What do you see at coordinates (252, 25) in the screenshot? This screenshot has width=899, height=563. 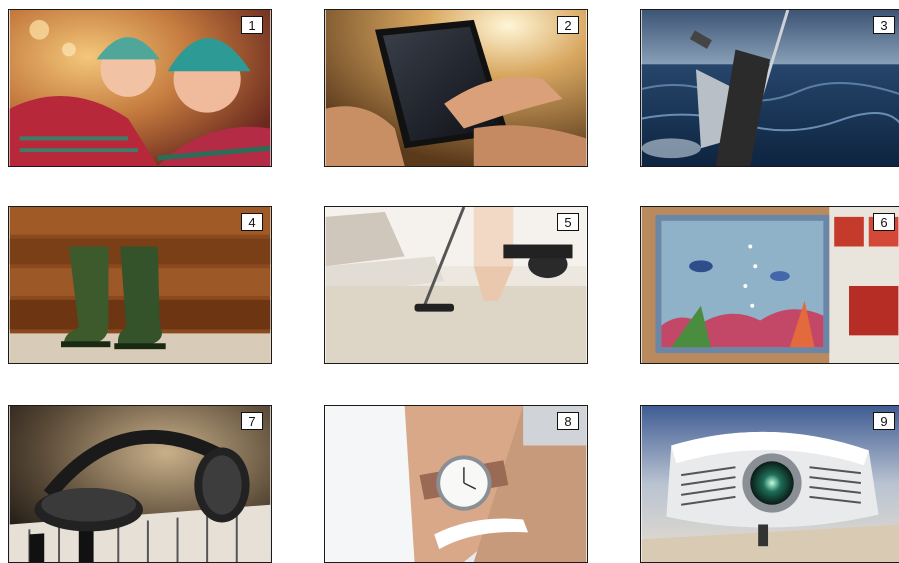 I see `image-number-badge: 1` at bounding box center [252, 25].